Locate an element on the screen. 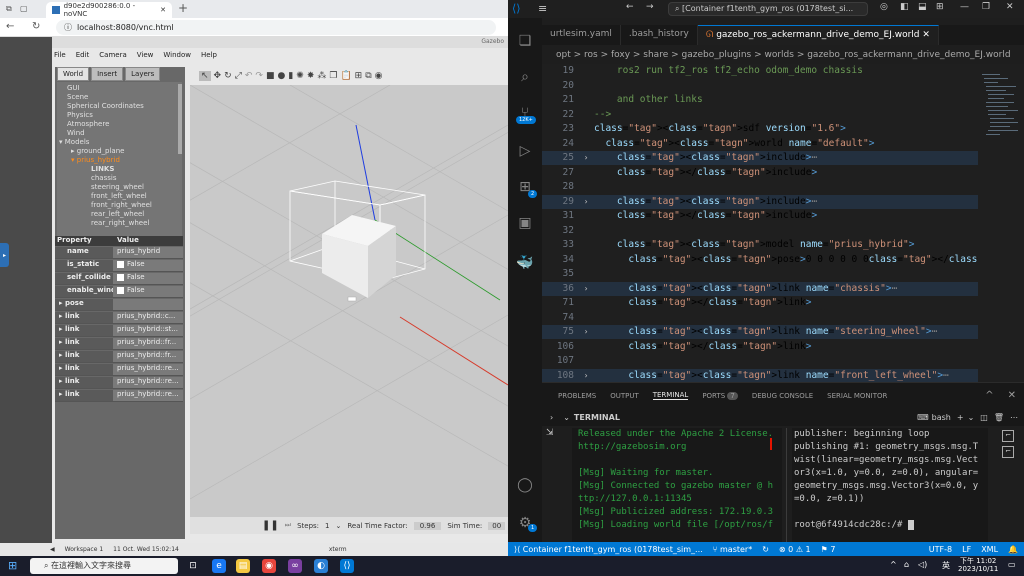 The image size is (1024, 576). forward-icon: → is located at coordinates (650, 7).